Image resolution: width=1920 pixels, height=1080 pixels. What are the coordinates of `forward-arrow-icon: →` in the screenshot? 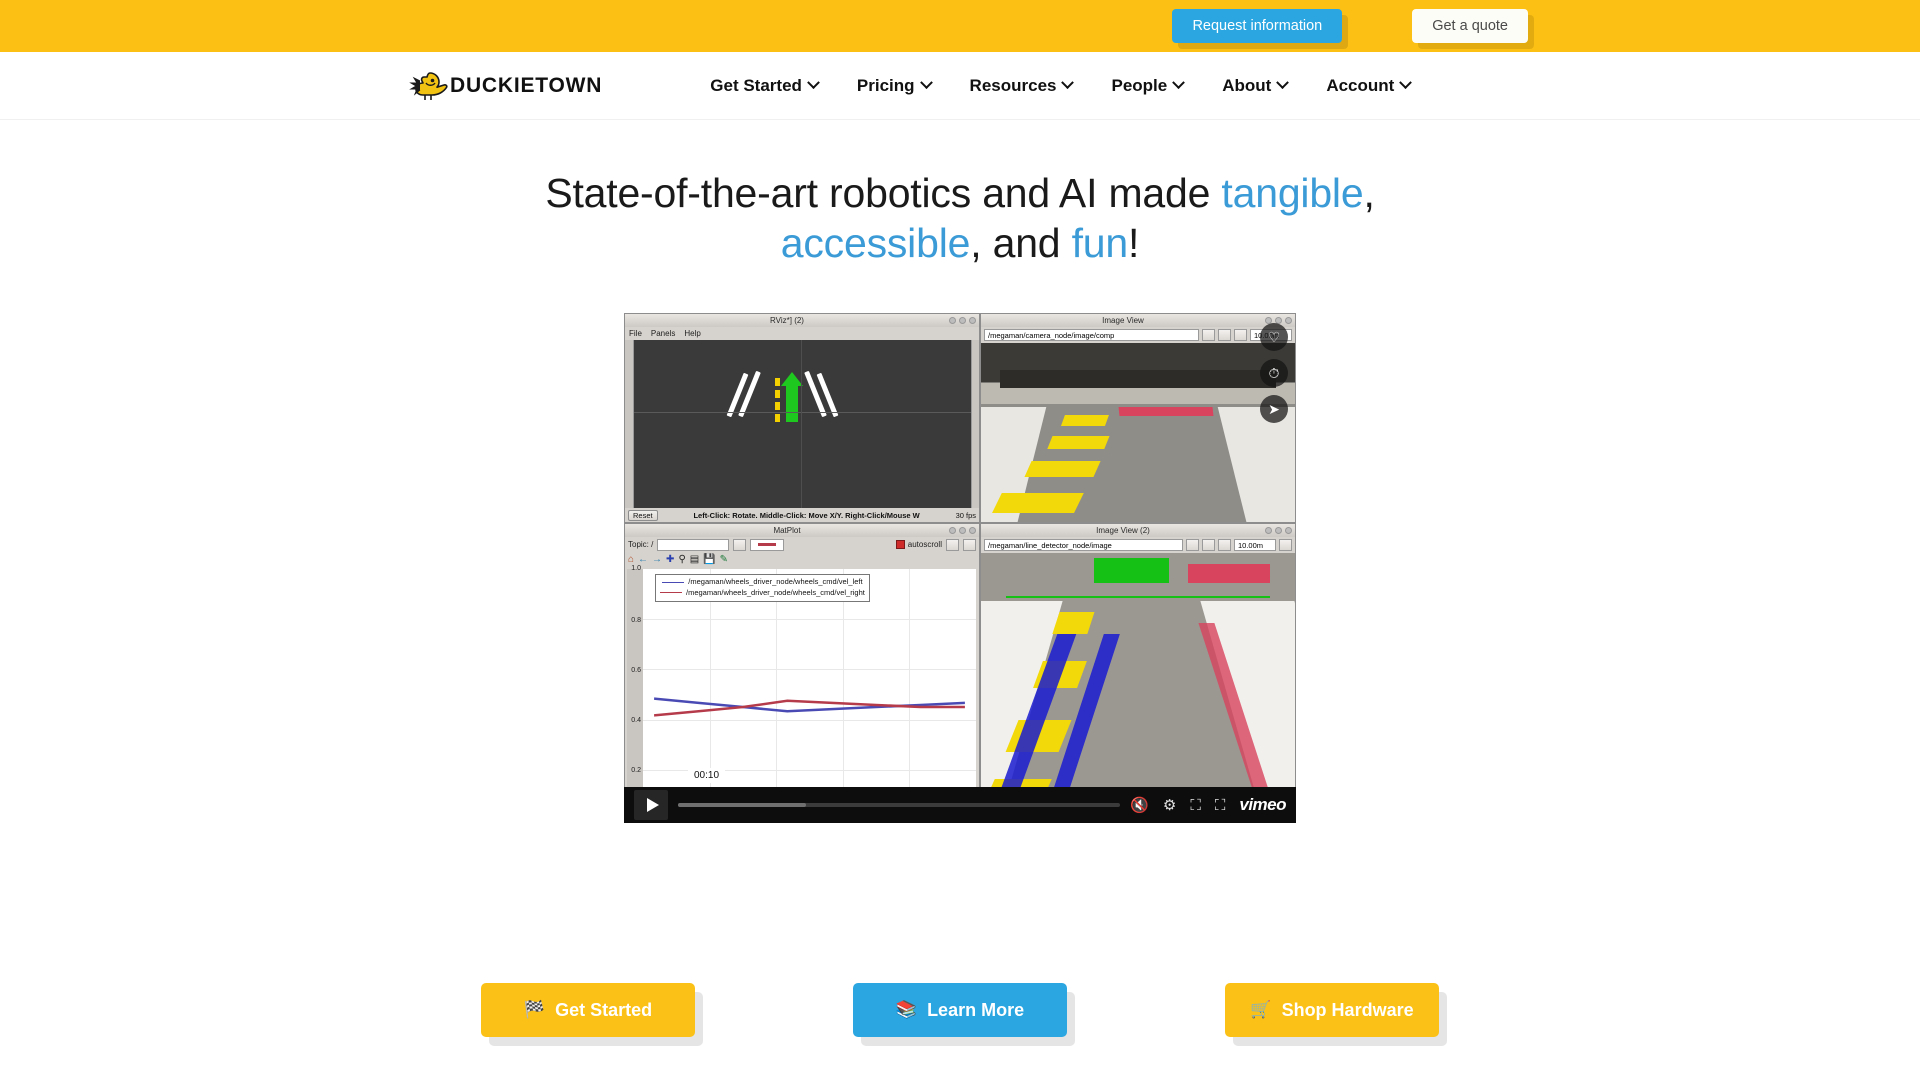 It's located at (657, 559).